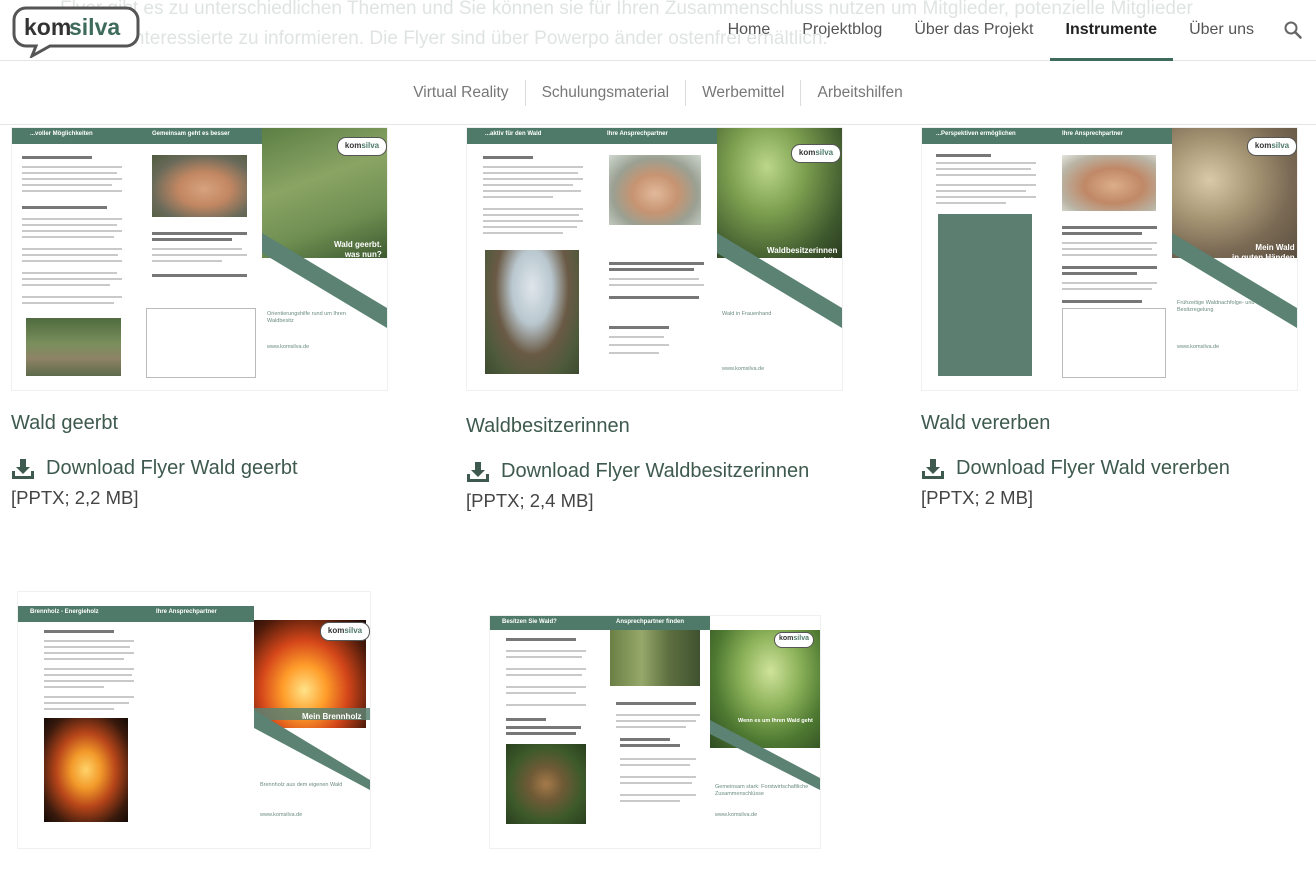 The image size is (1316, 877). What do you see at coordinates (75, 497) in the screenshot?
I see `file-info: [PPTX; 2,2 MB]` at bounding box center [75, 497].